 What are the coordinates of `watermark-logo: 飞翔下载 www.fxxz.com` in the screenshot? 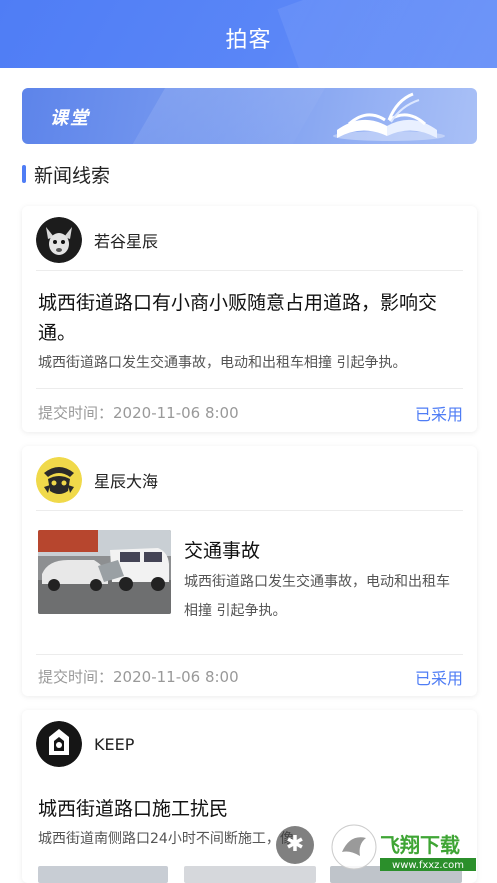 It's located at (403, 847).